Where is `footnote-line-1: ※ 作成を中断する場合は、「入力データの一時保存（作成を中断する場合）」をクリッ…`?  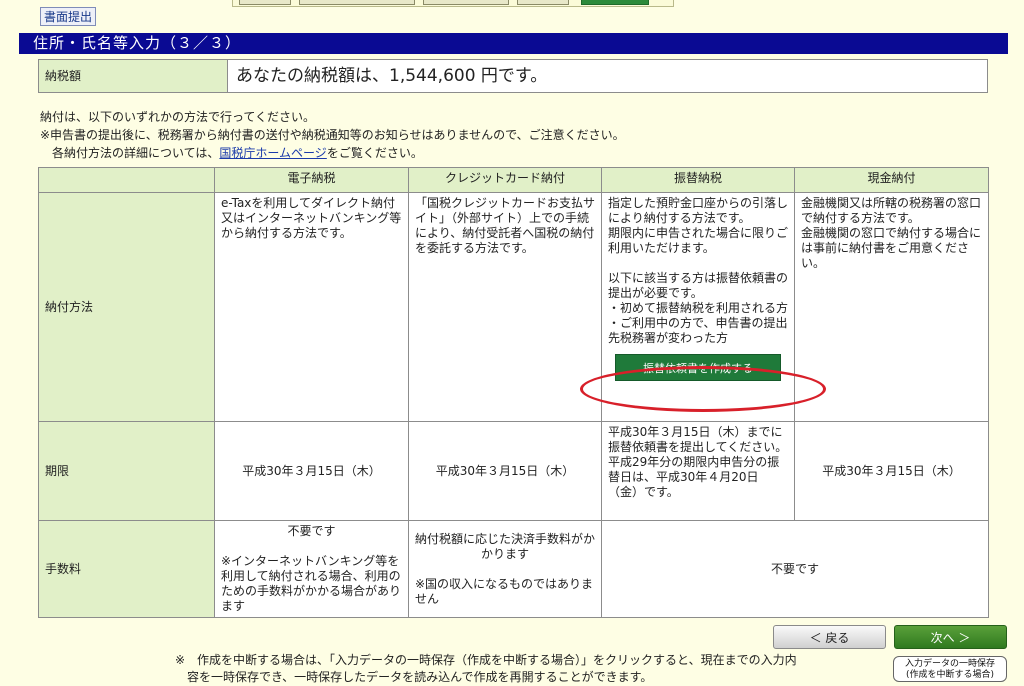 footnote-line-1: ※ 作成を中断する場合は、「入力データの一時保存（作成を中断する場合）」をクリッ… is located at coordinates (486, 660).